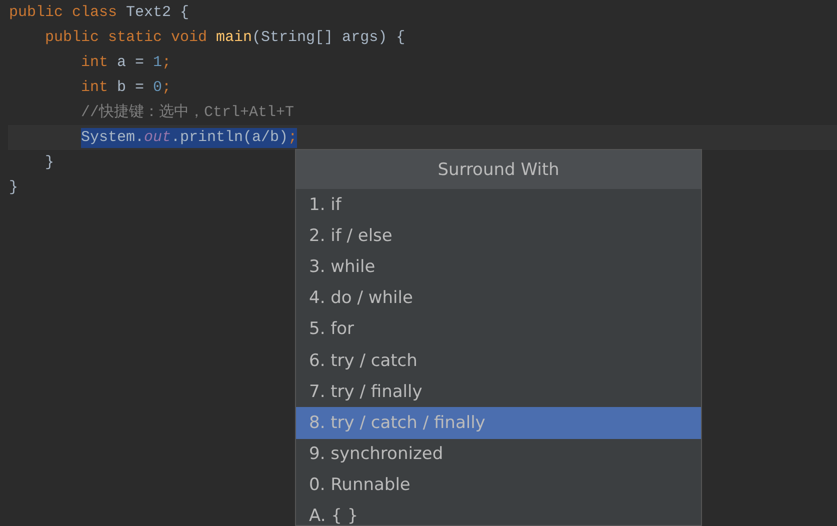 Image resolution: width=837 pixels, height=526 pixels. Describe the element at coordinates (498, 298) in the screenshot. I see `menu-item: 4. do / while` at that location.